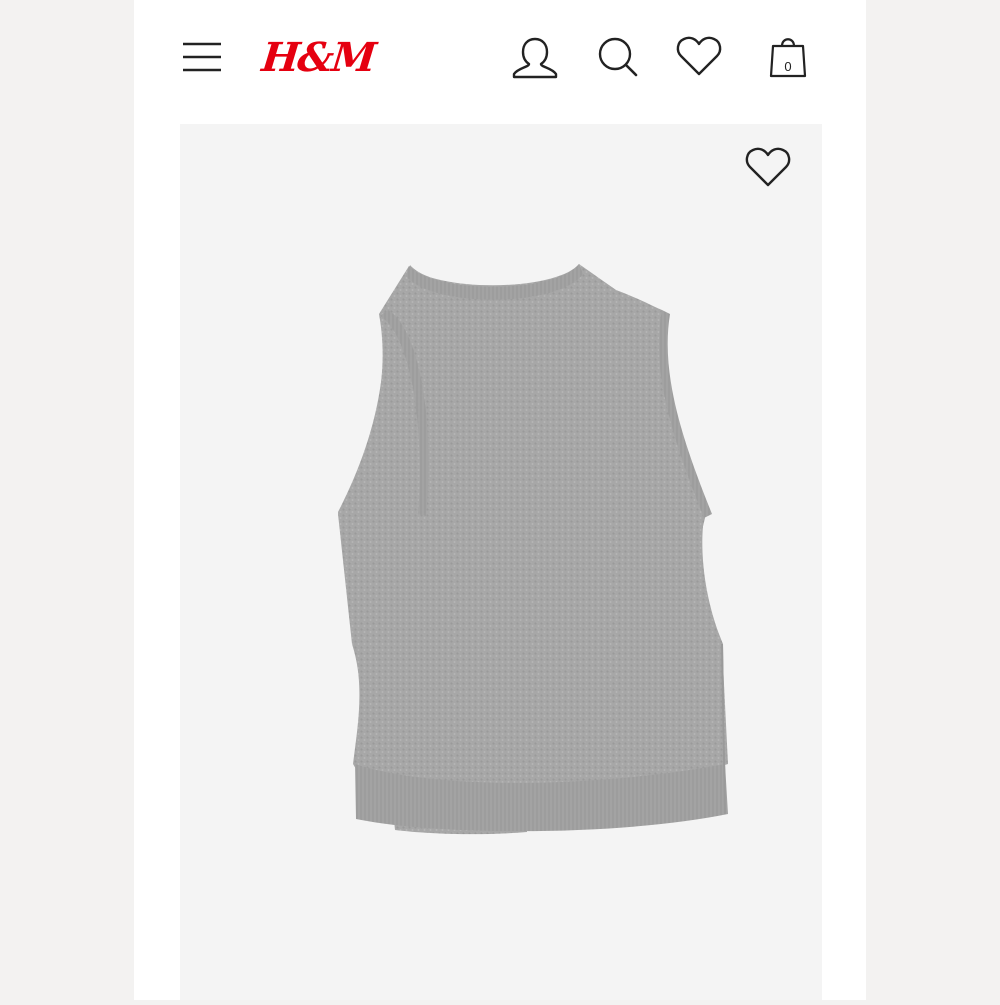 The width and height of the screenshot is (1000, 1005). Describe the element at coordinates (67, 500) in the screenshot. I see `page-margin-left` at that location.